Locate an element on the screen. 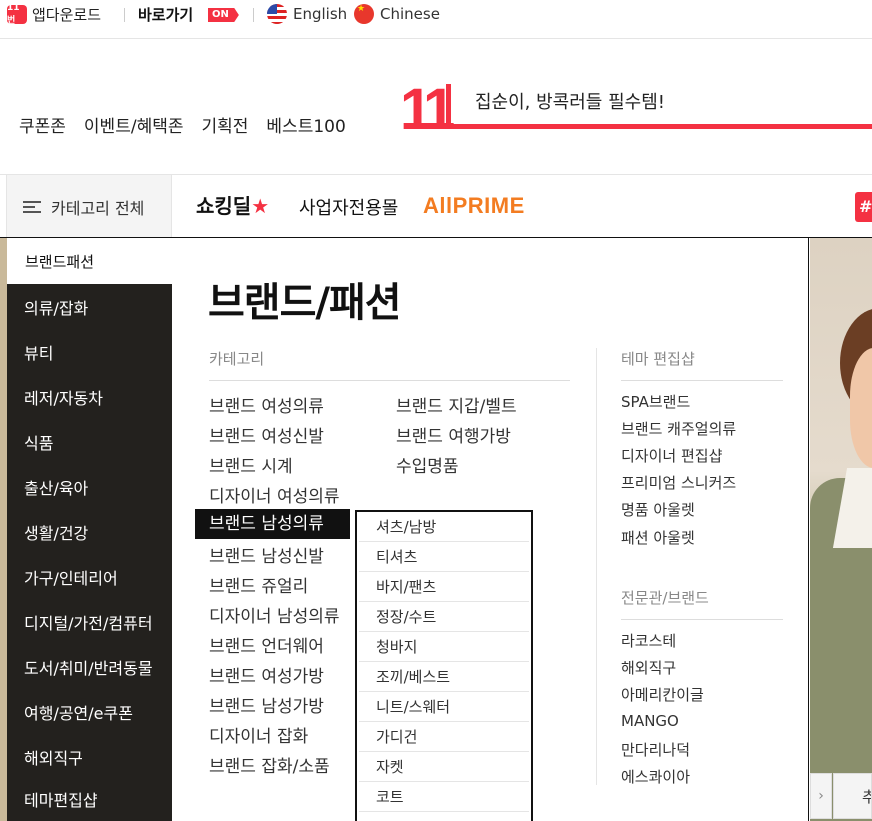  subcategory-item: 조끼/베스트 is located at coordinates (444, 677).